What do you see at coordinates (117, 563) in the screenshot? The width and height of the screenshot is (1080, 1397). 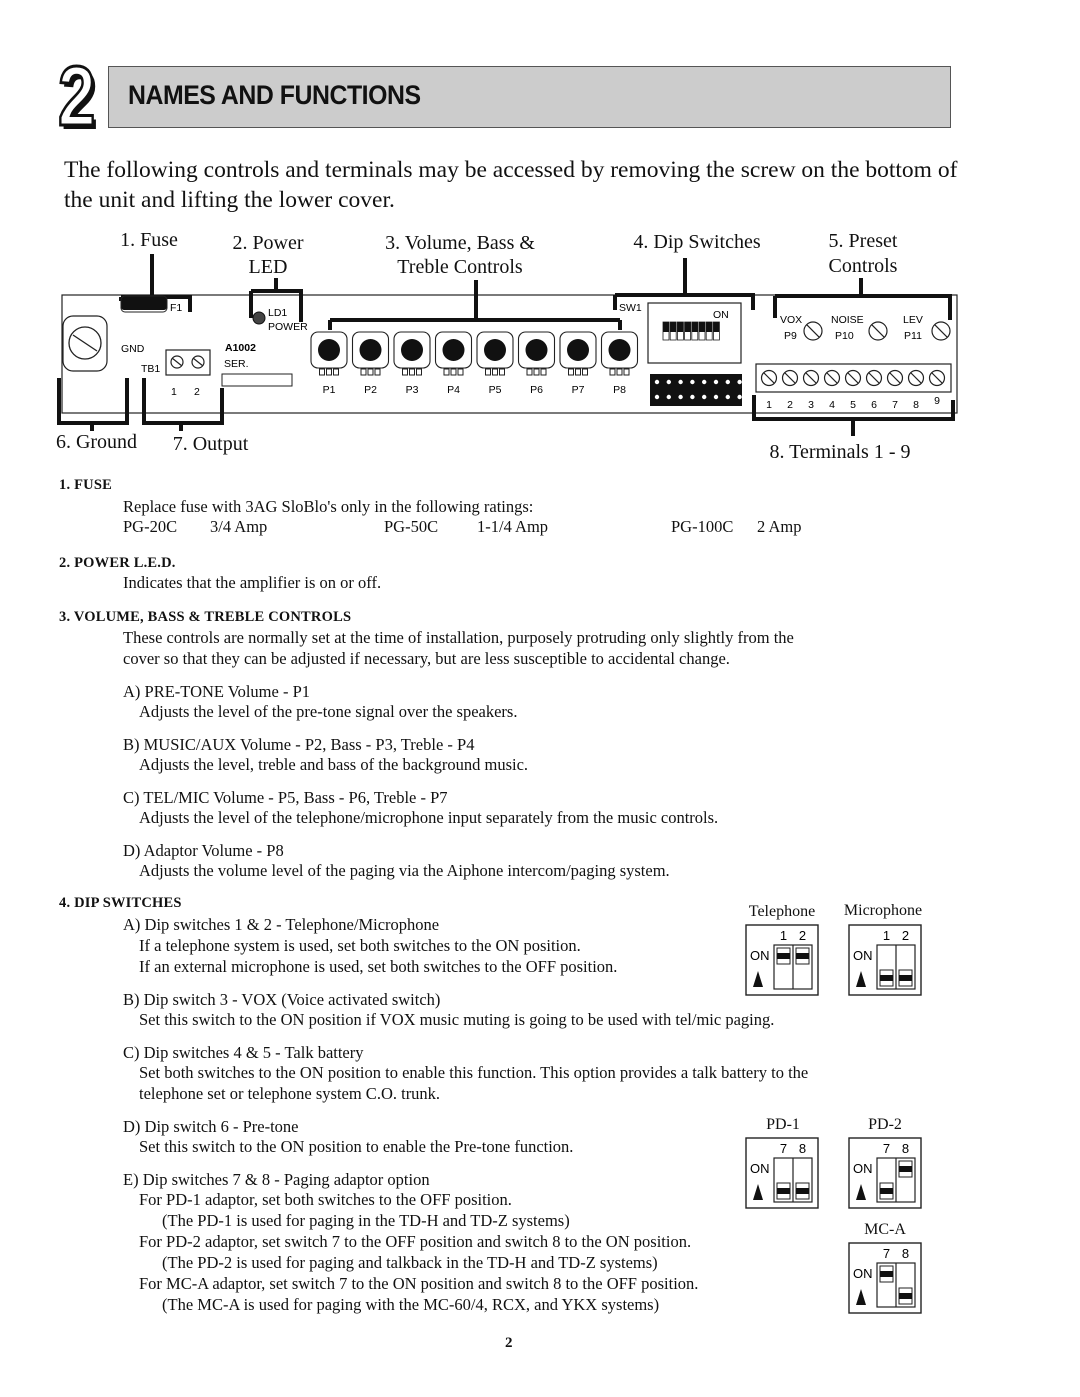 I see `heading-power-led: 2. POWER L.E.D.` at bounding box center [117, 563].